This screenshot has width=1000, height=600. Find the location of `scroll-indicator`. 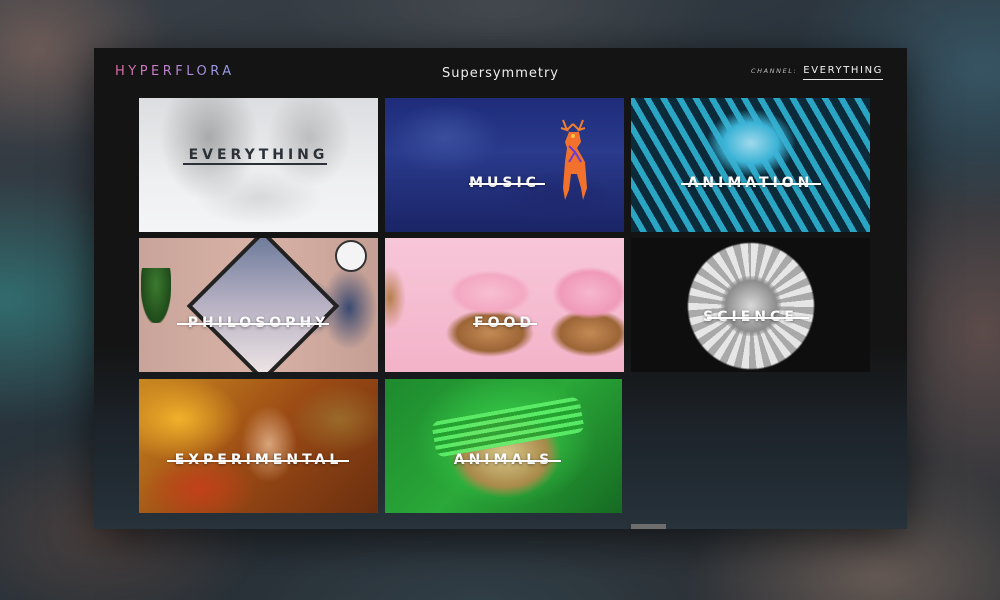

scroll-indicator is located at coordinates (648, 526).